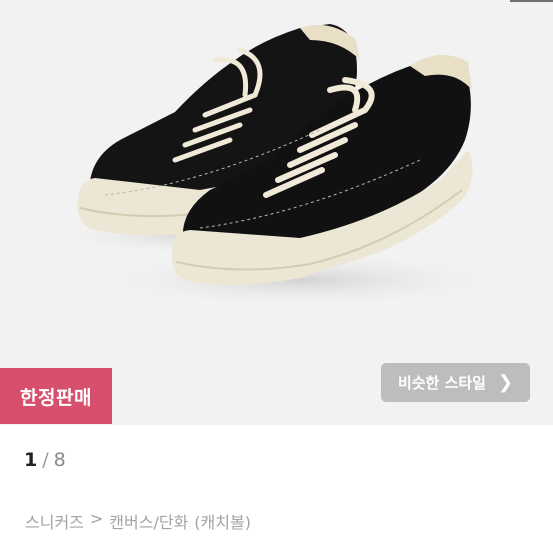 The height and width of the screenshot is (553, 553). Describe the element at coordinates (531, 1) in the screenshot. I see `top-divider` at that location.